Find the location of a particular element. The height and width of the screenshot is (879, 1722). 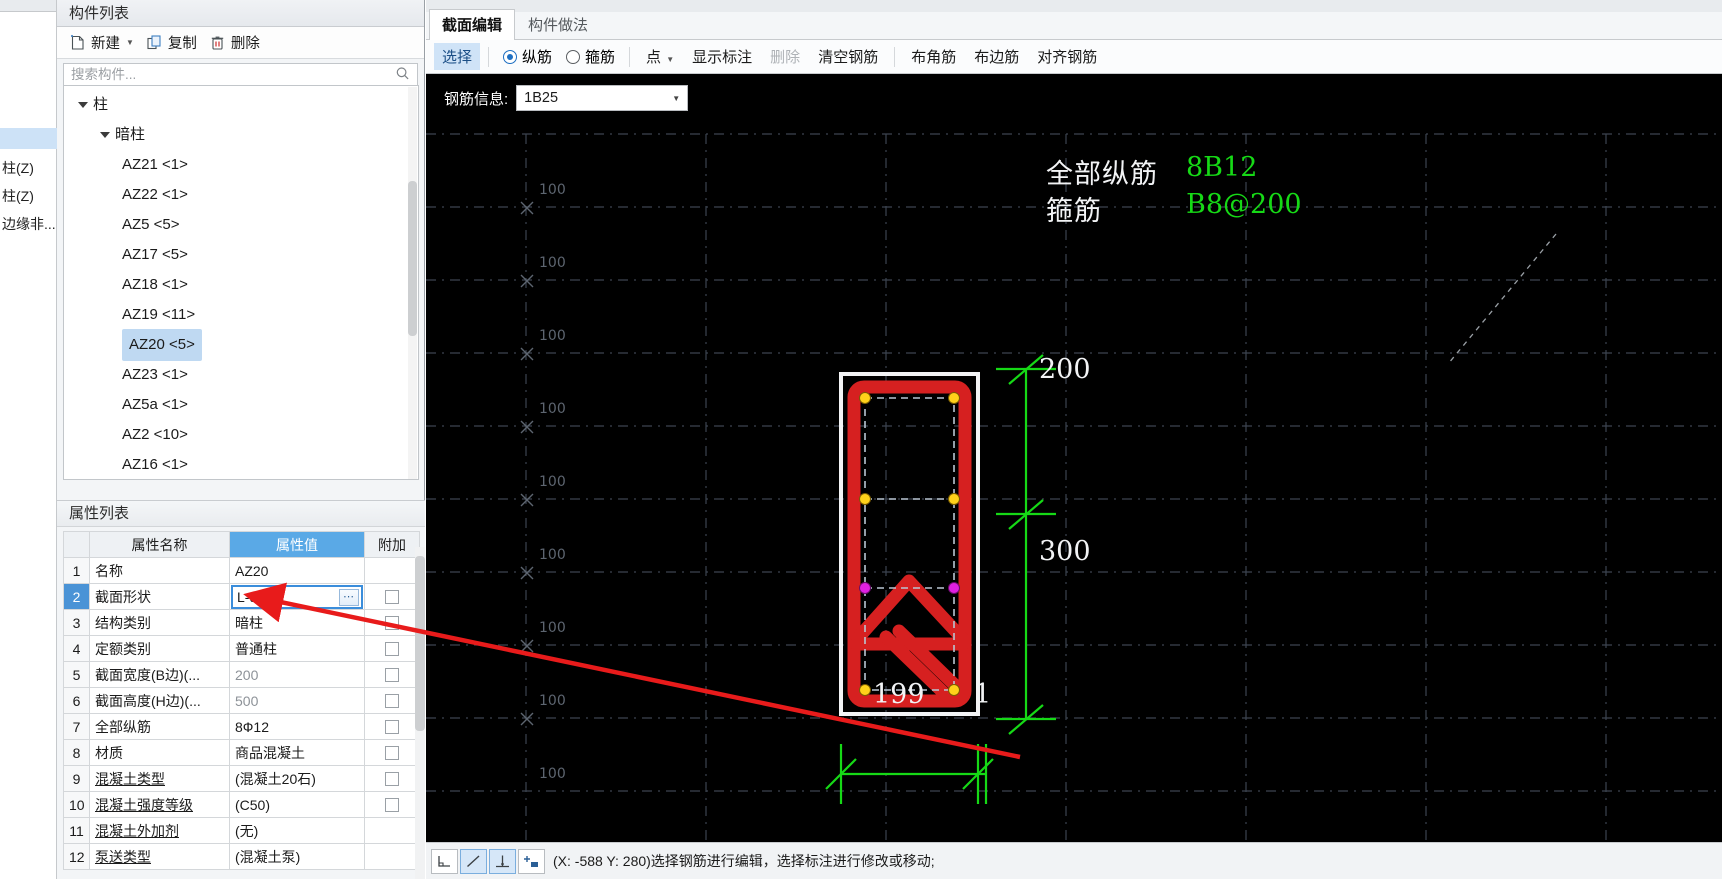

property-value-cell: (无) is located at coordinates (297, 830).